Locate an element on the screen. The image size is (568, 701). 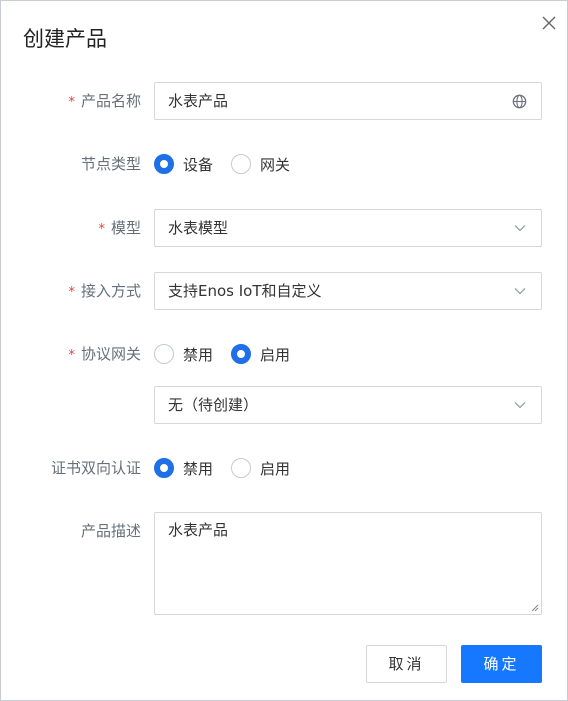
access-method-label: * 接入方式 is located at coordinates (104, 291).